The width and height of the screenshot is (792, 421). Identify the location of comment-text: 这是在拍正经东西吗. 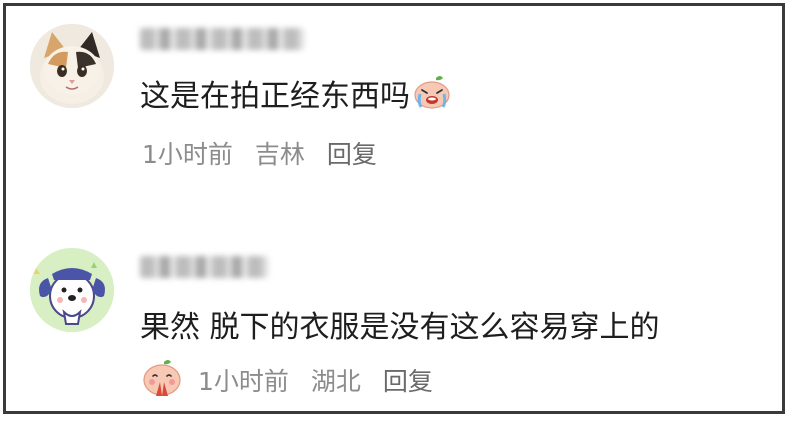
(296, 97).